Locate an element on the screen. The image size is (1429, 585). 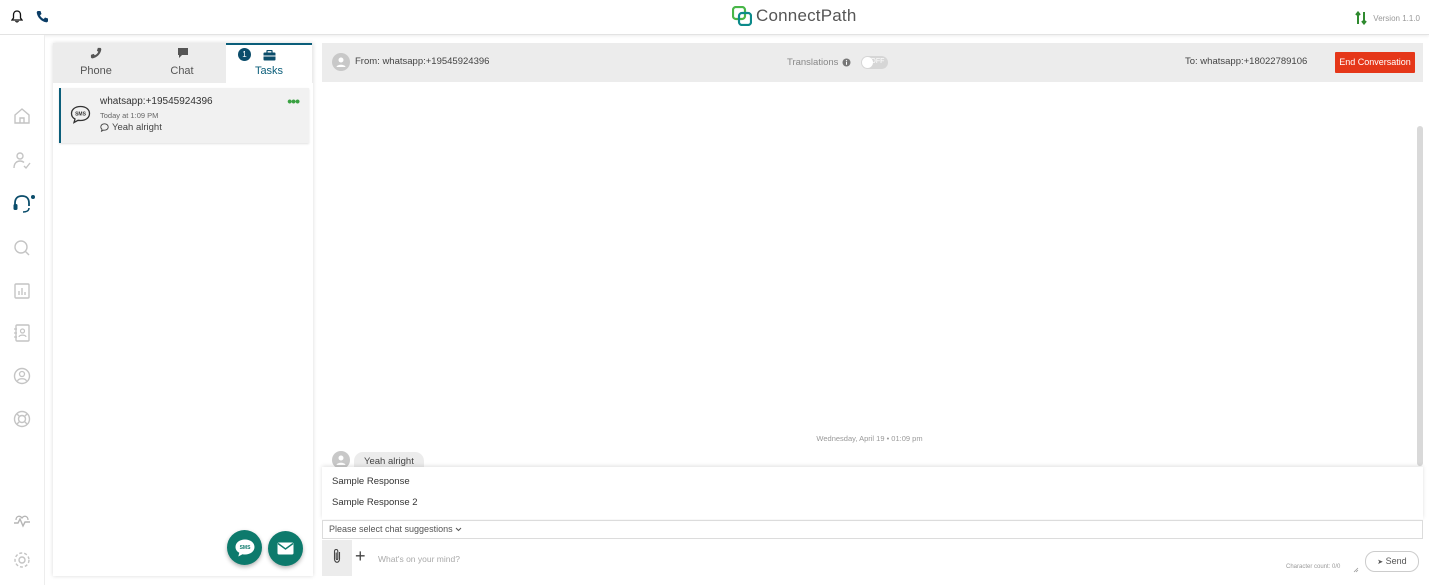
resize-handle-icon is located at coordinates (1356, 570).